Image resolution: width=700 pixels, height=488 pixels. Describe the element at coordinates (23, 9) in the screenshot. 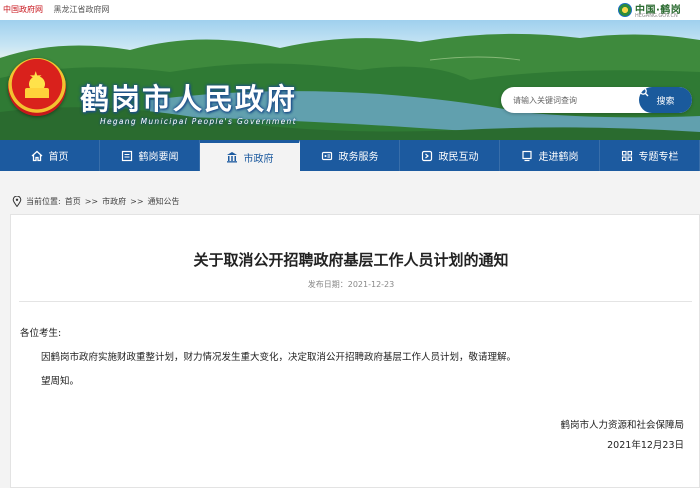

I see `link-gov-cn: 中国政府网` at that location.